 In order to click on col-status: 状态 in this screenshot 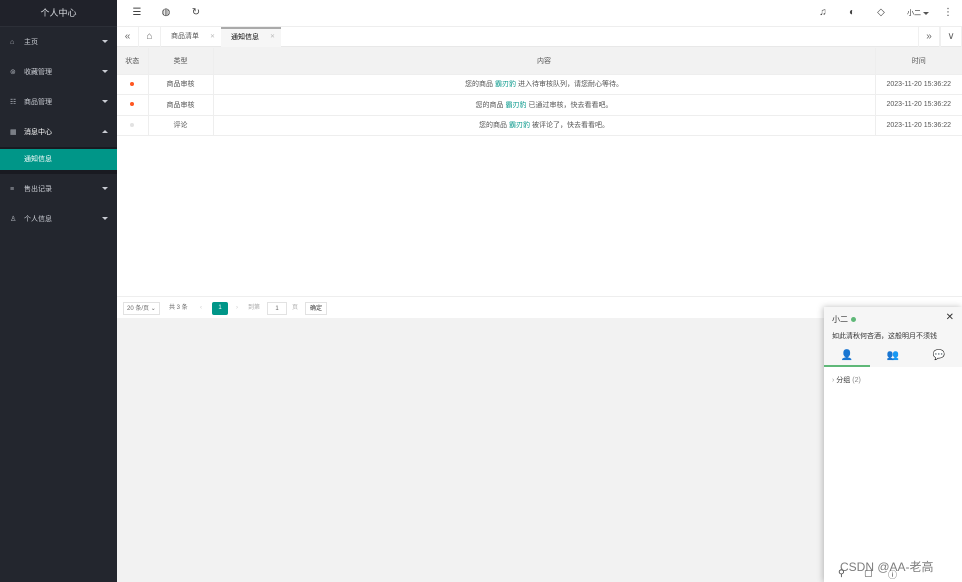, I will do `click(133, 61)`.